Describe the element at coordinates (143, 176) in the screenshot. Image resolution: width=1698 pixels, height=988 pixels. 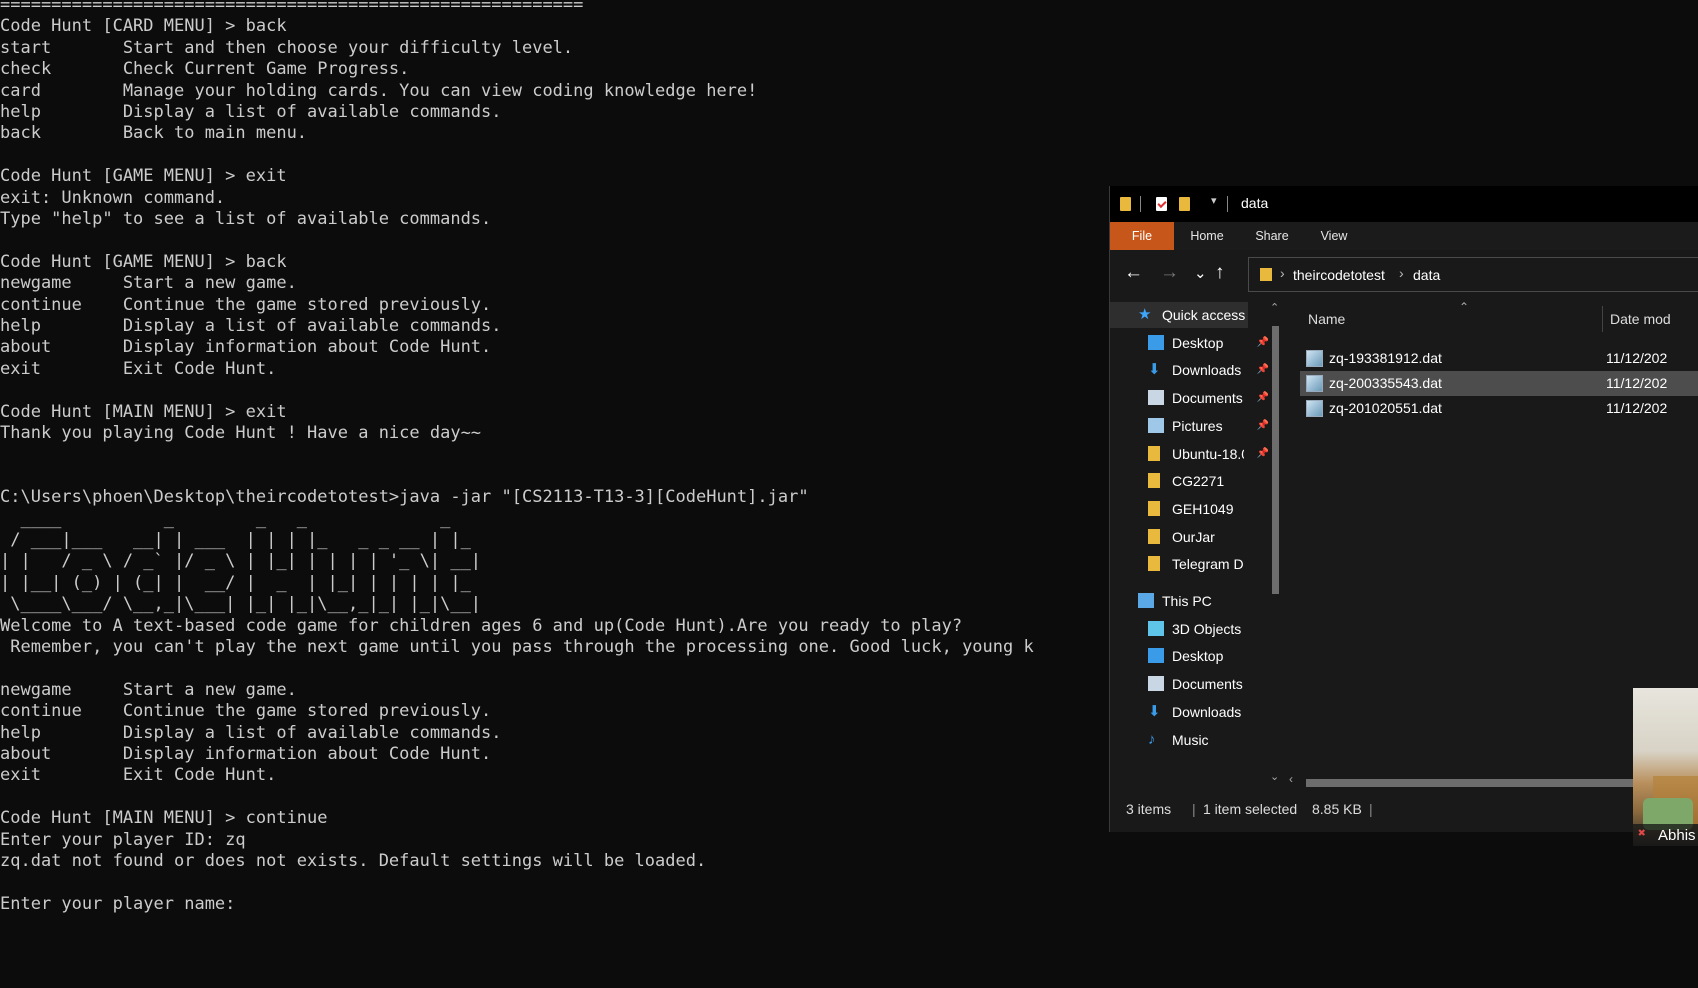
I see `terminal-line: Code Hunt [GAME MENU] > exit` at that location.